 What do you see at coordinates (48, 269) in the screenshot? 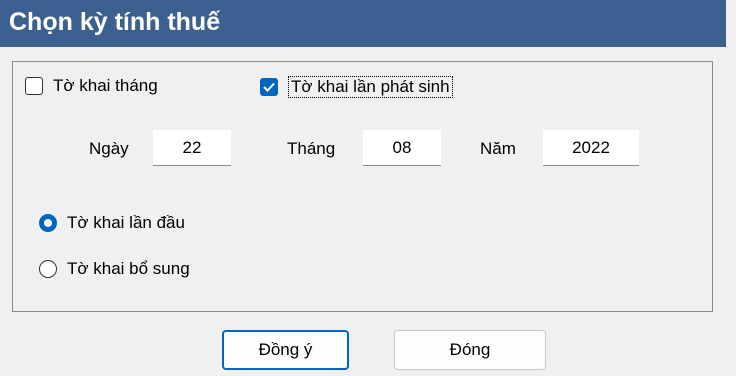
I see `radio-unselected-icon` at bounding box center [48, 269].